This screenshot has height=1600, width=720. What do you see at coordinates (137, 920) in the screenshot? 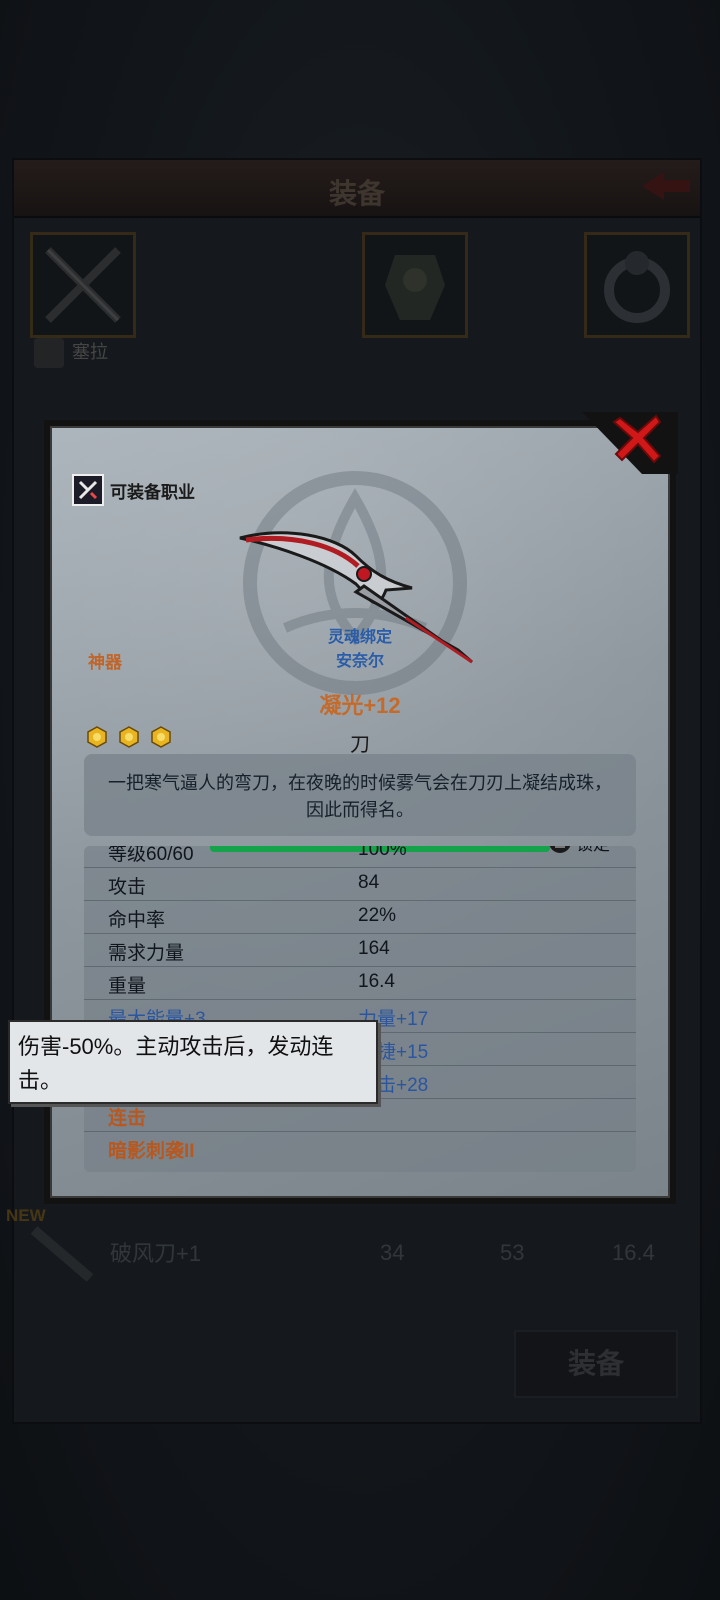
I see `stat-key: 命中率` at bounding box center [137, 920].